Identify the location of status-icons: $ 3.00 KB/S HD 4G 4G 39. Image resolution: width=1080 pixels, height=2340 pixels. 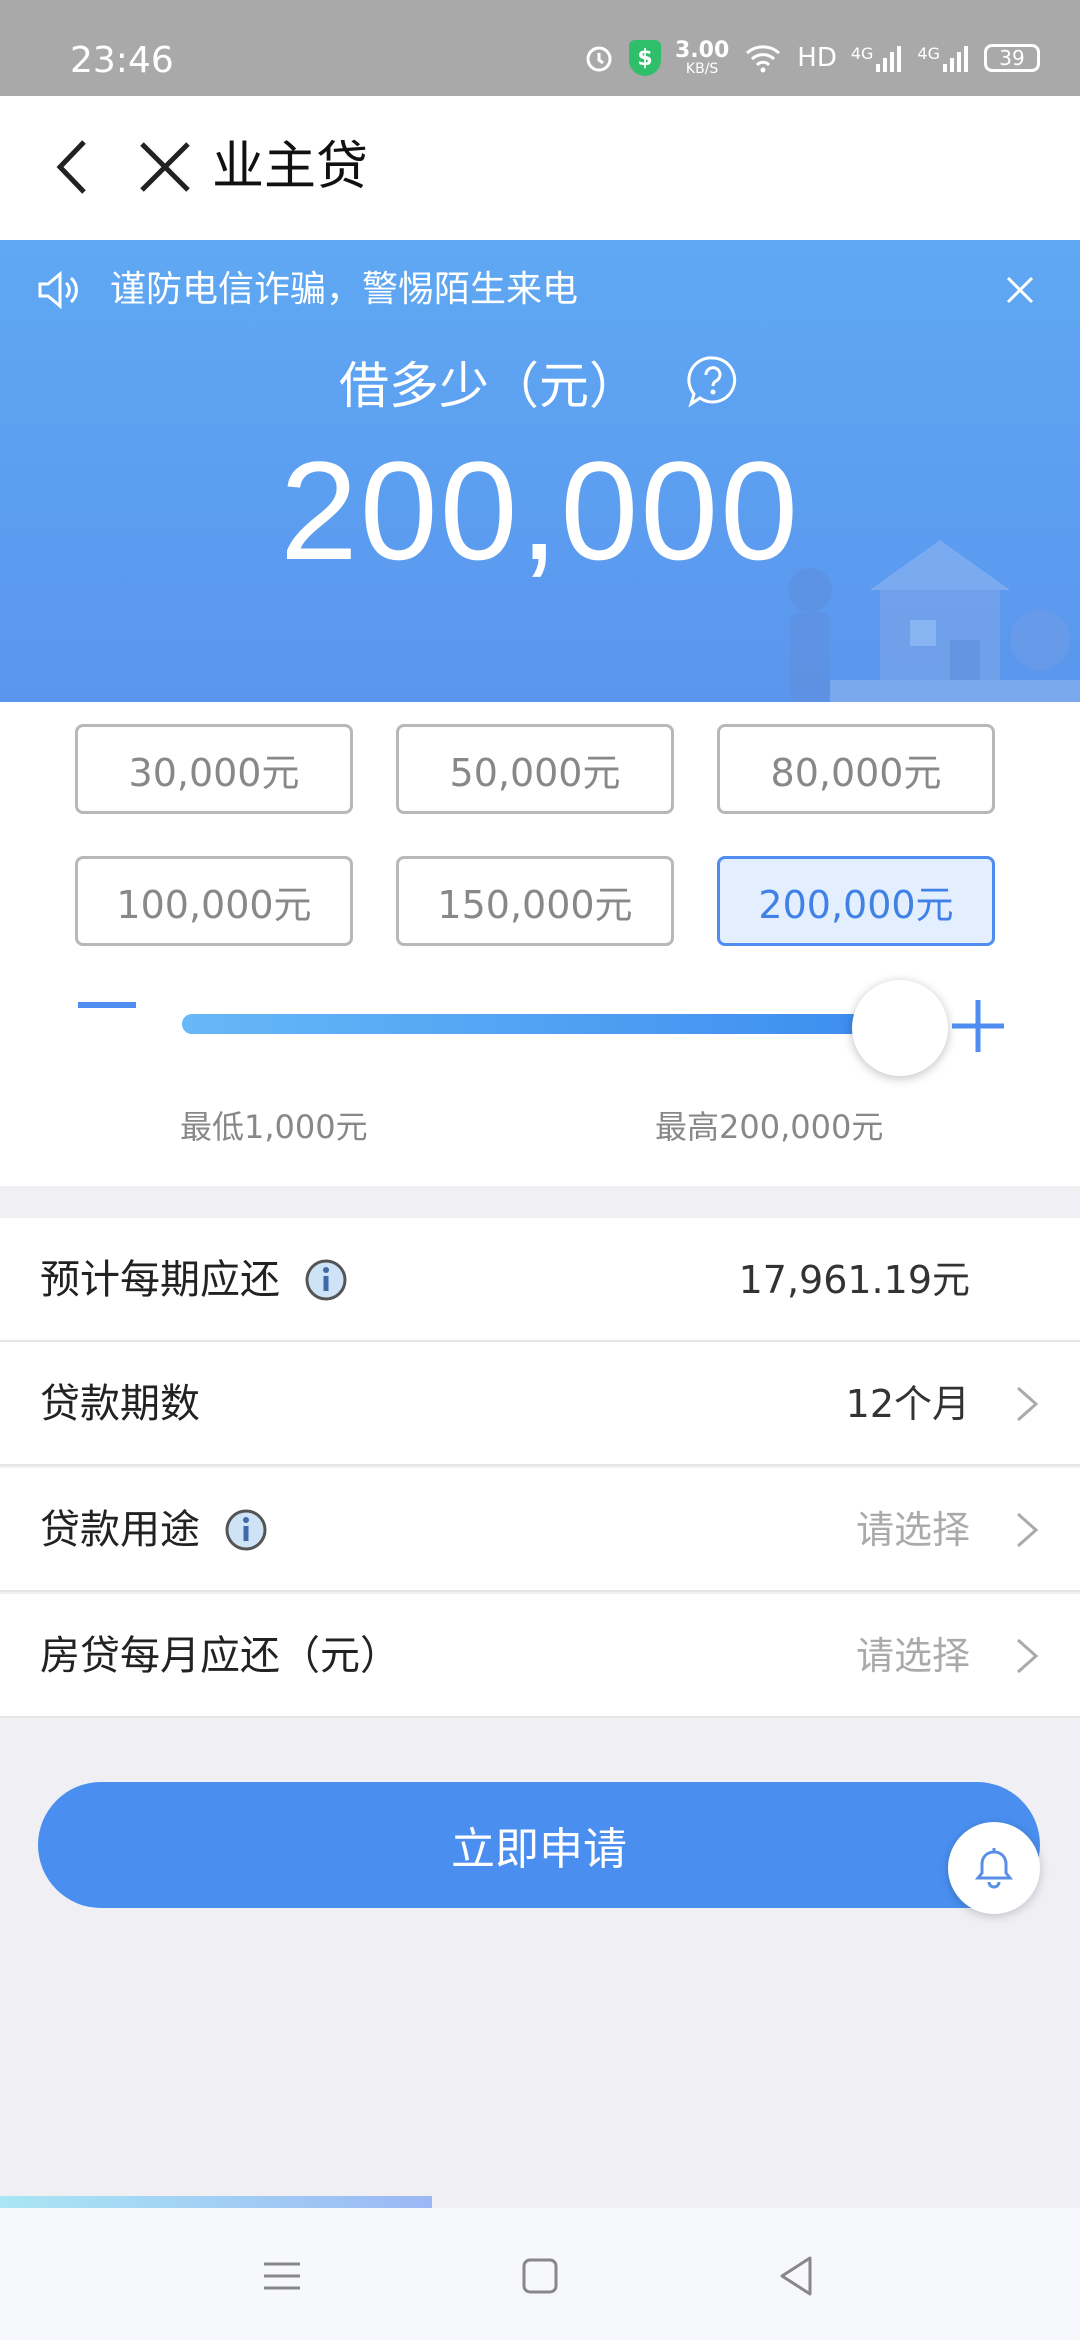
(811, 58).